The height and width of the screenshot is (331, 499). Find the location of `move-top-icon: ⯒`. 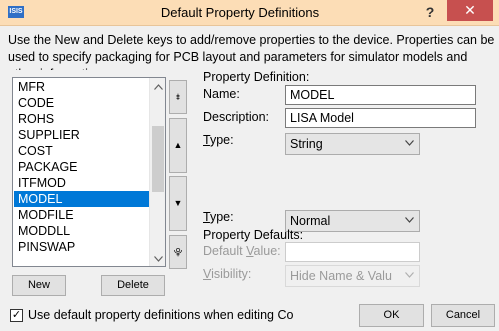

move-top-icon: ⯒ is located at coordinates (178, 97).